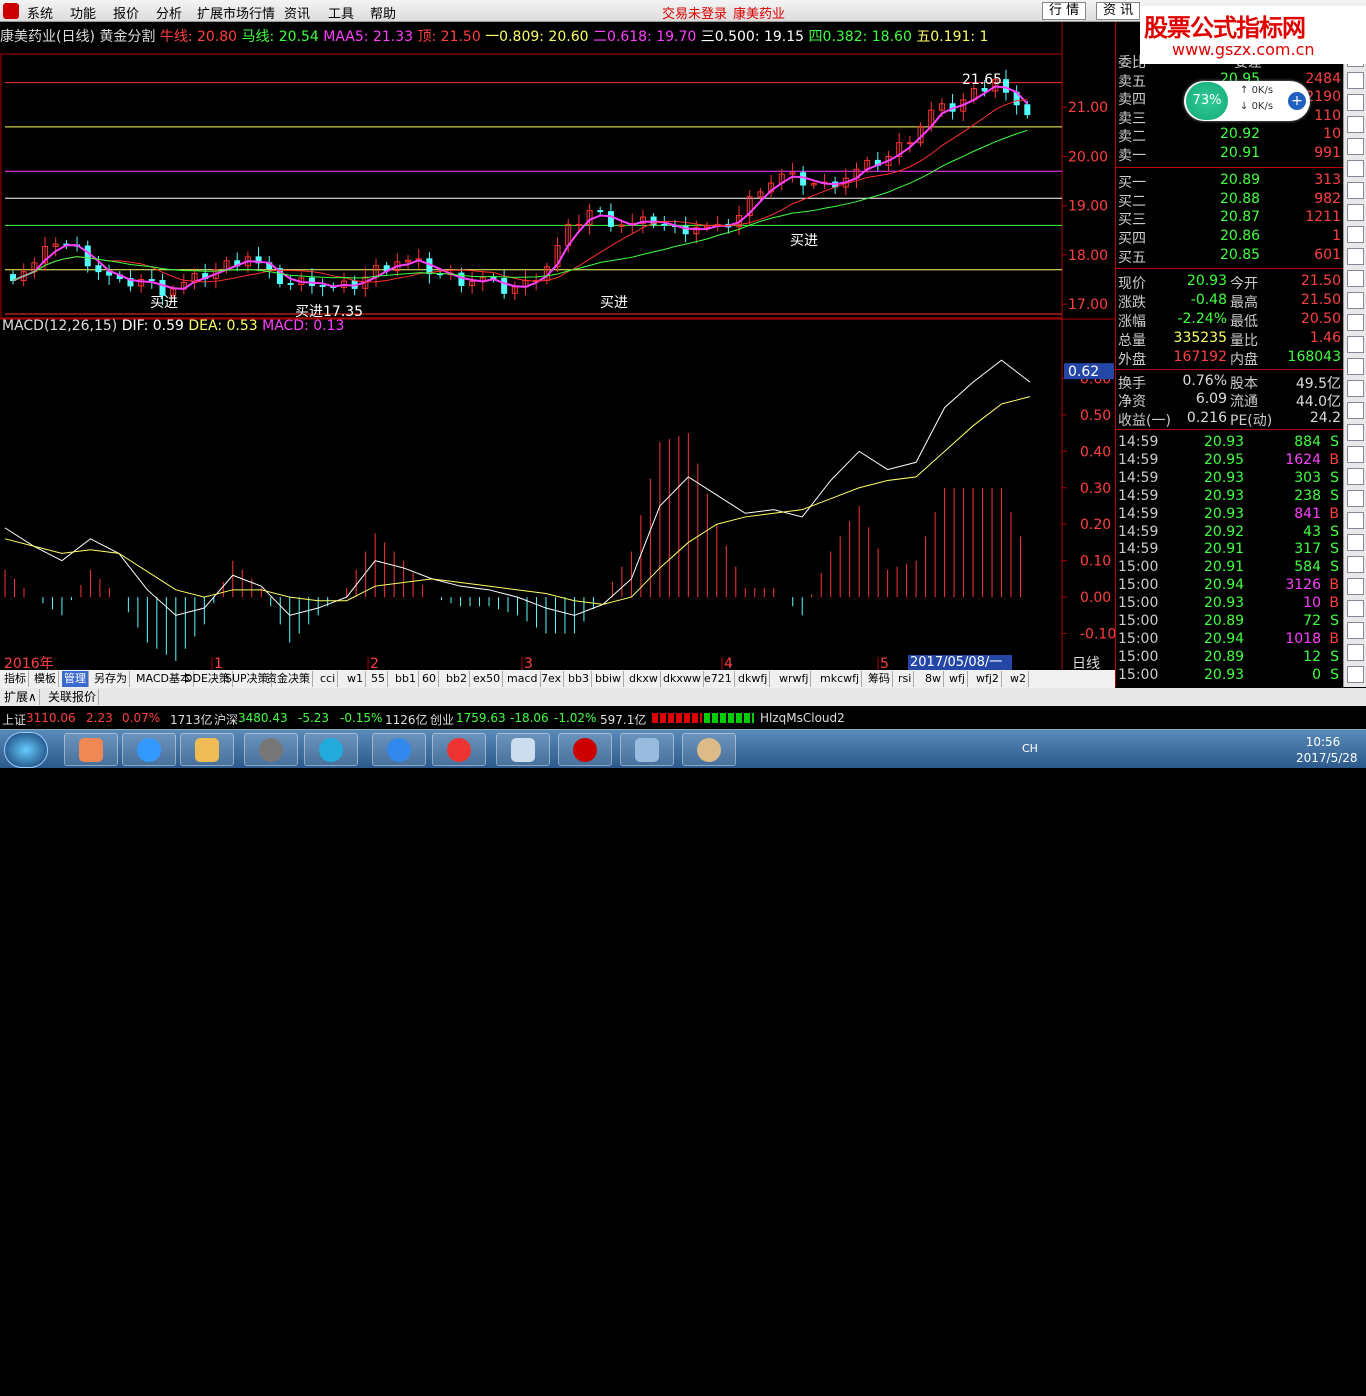 The image size is (1366, 1396). Describe the element at coordinates (1355, 146) in the screenshot. I see `square-icon` at that location.